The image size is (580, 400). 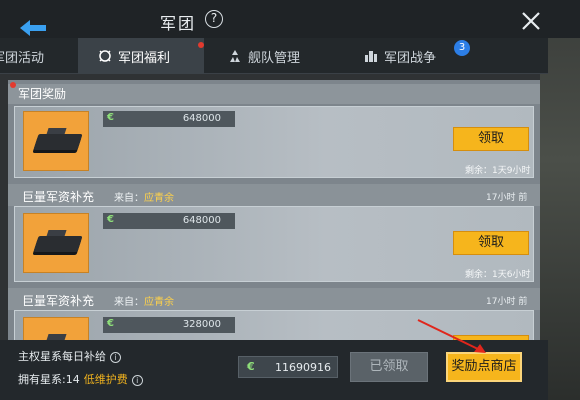 I want to click on reward-amount: € 328000, so click(x=169, y=325).